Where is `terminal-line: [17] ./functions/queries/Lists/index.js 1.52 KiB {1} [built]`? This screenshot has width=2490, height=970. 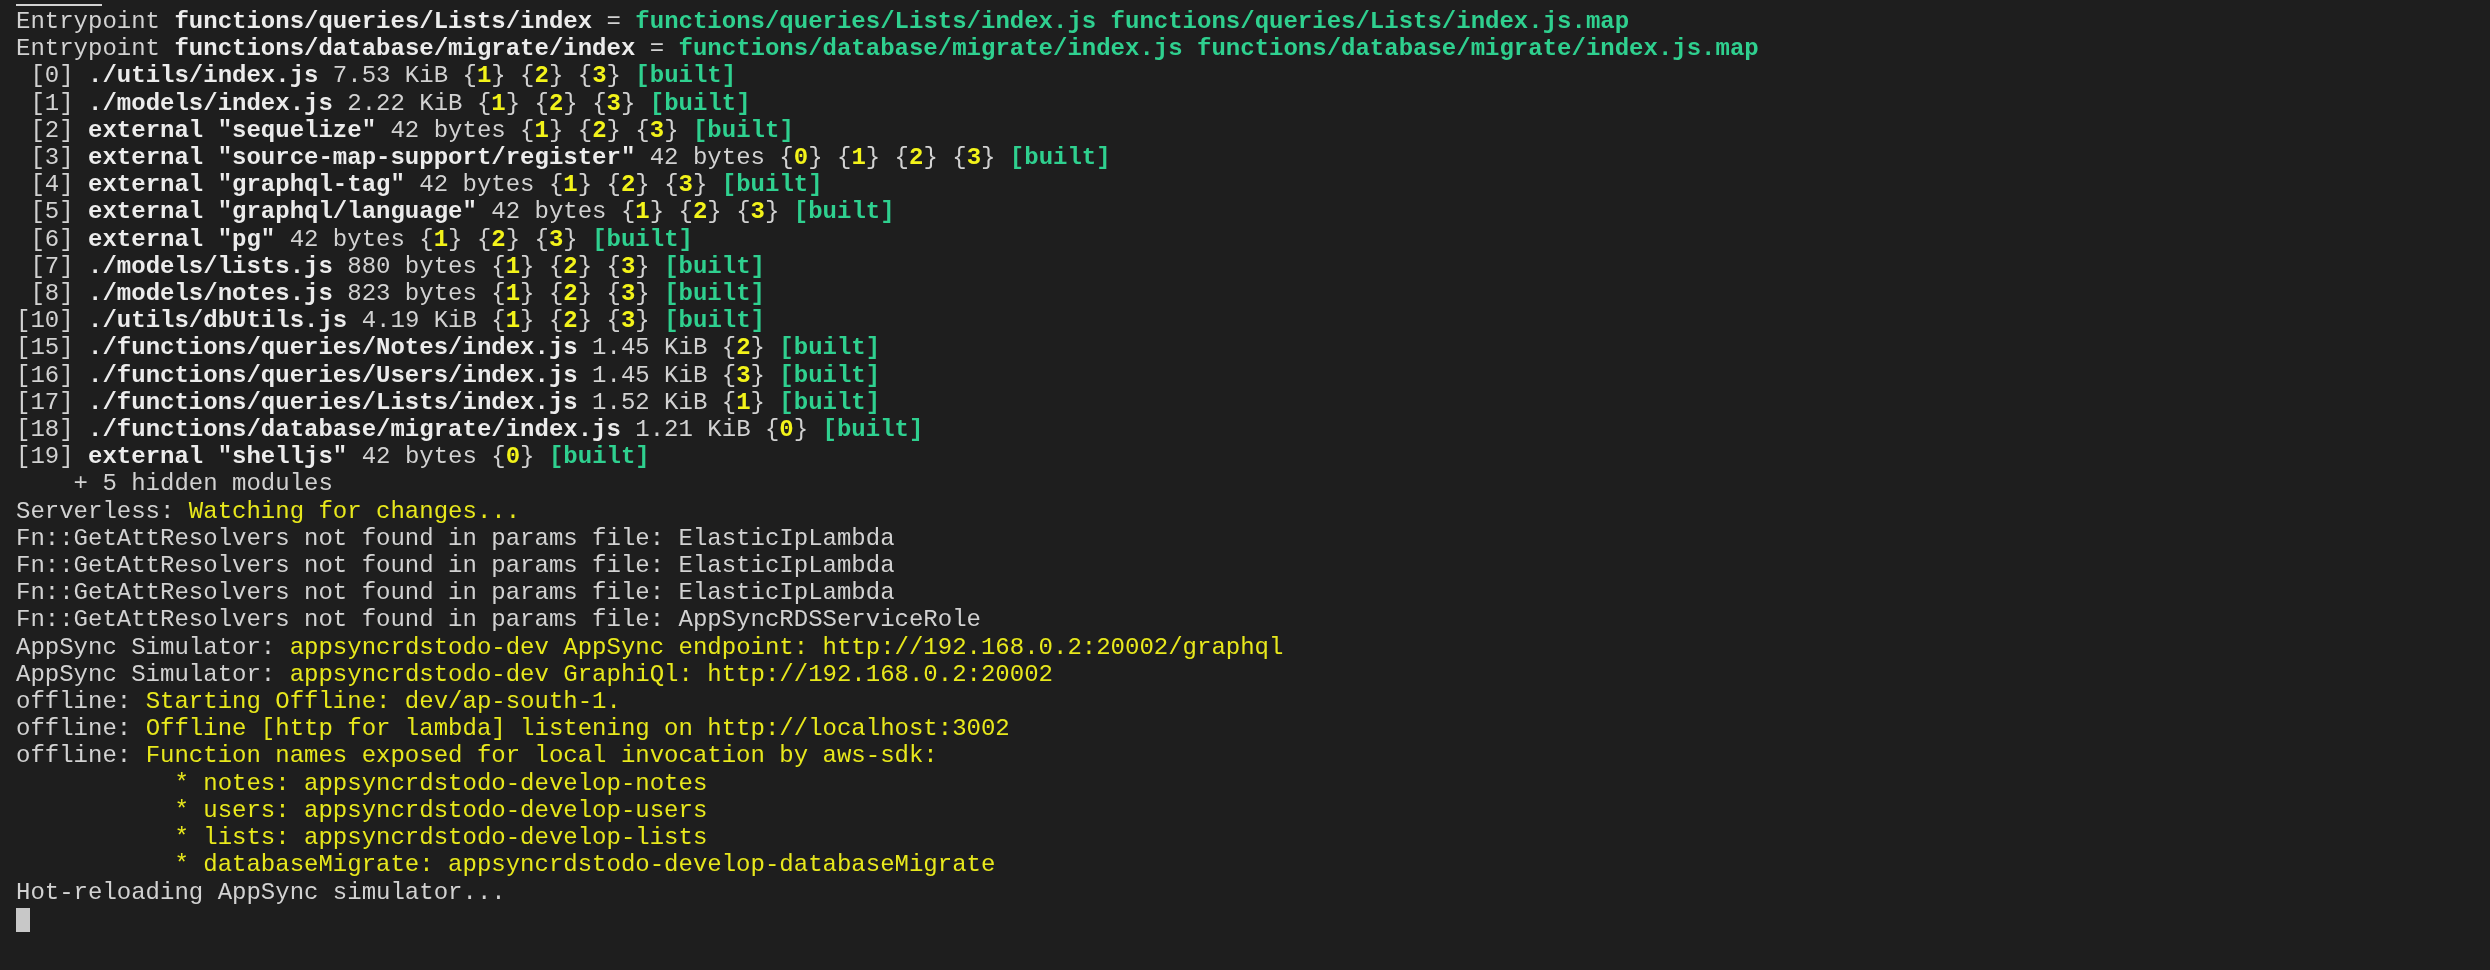
terminal-line: [17] ./functions/queries/Lists/index.js 1.52 KiB {1} [built] is located at coordinates (448, 402).